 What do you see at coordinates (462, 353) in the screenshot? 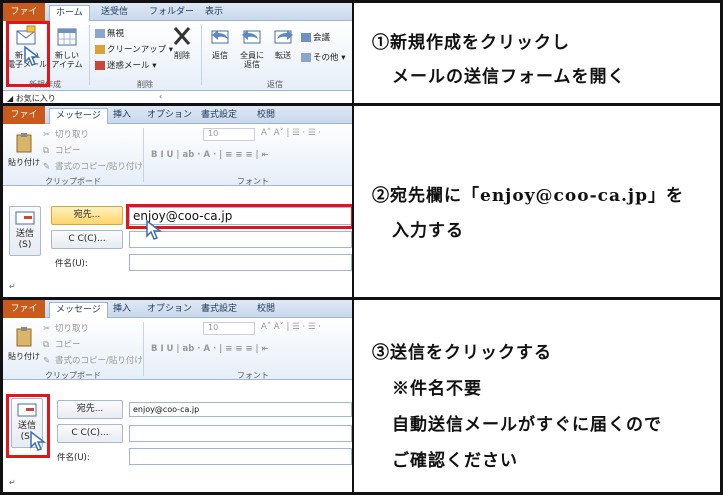
I see `step3-line1: ③送信をクリックする` at bounding box center [462, 353].